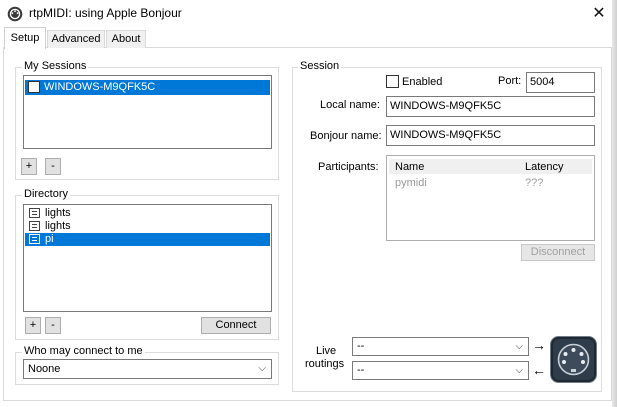 The height and width of the screenshot is (407, 617). What do you see at coordinates (614, 203) in the screenshot?
I see `window-border` at bounding box center [614, 203].